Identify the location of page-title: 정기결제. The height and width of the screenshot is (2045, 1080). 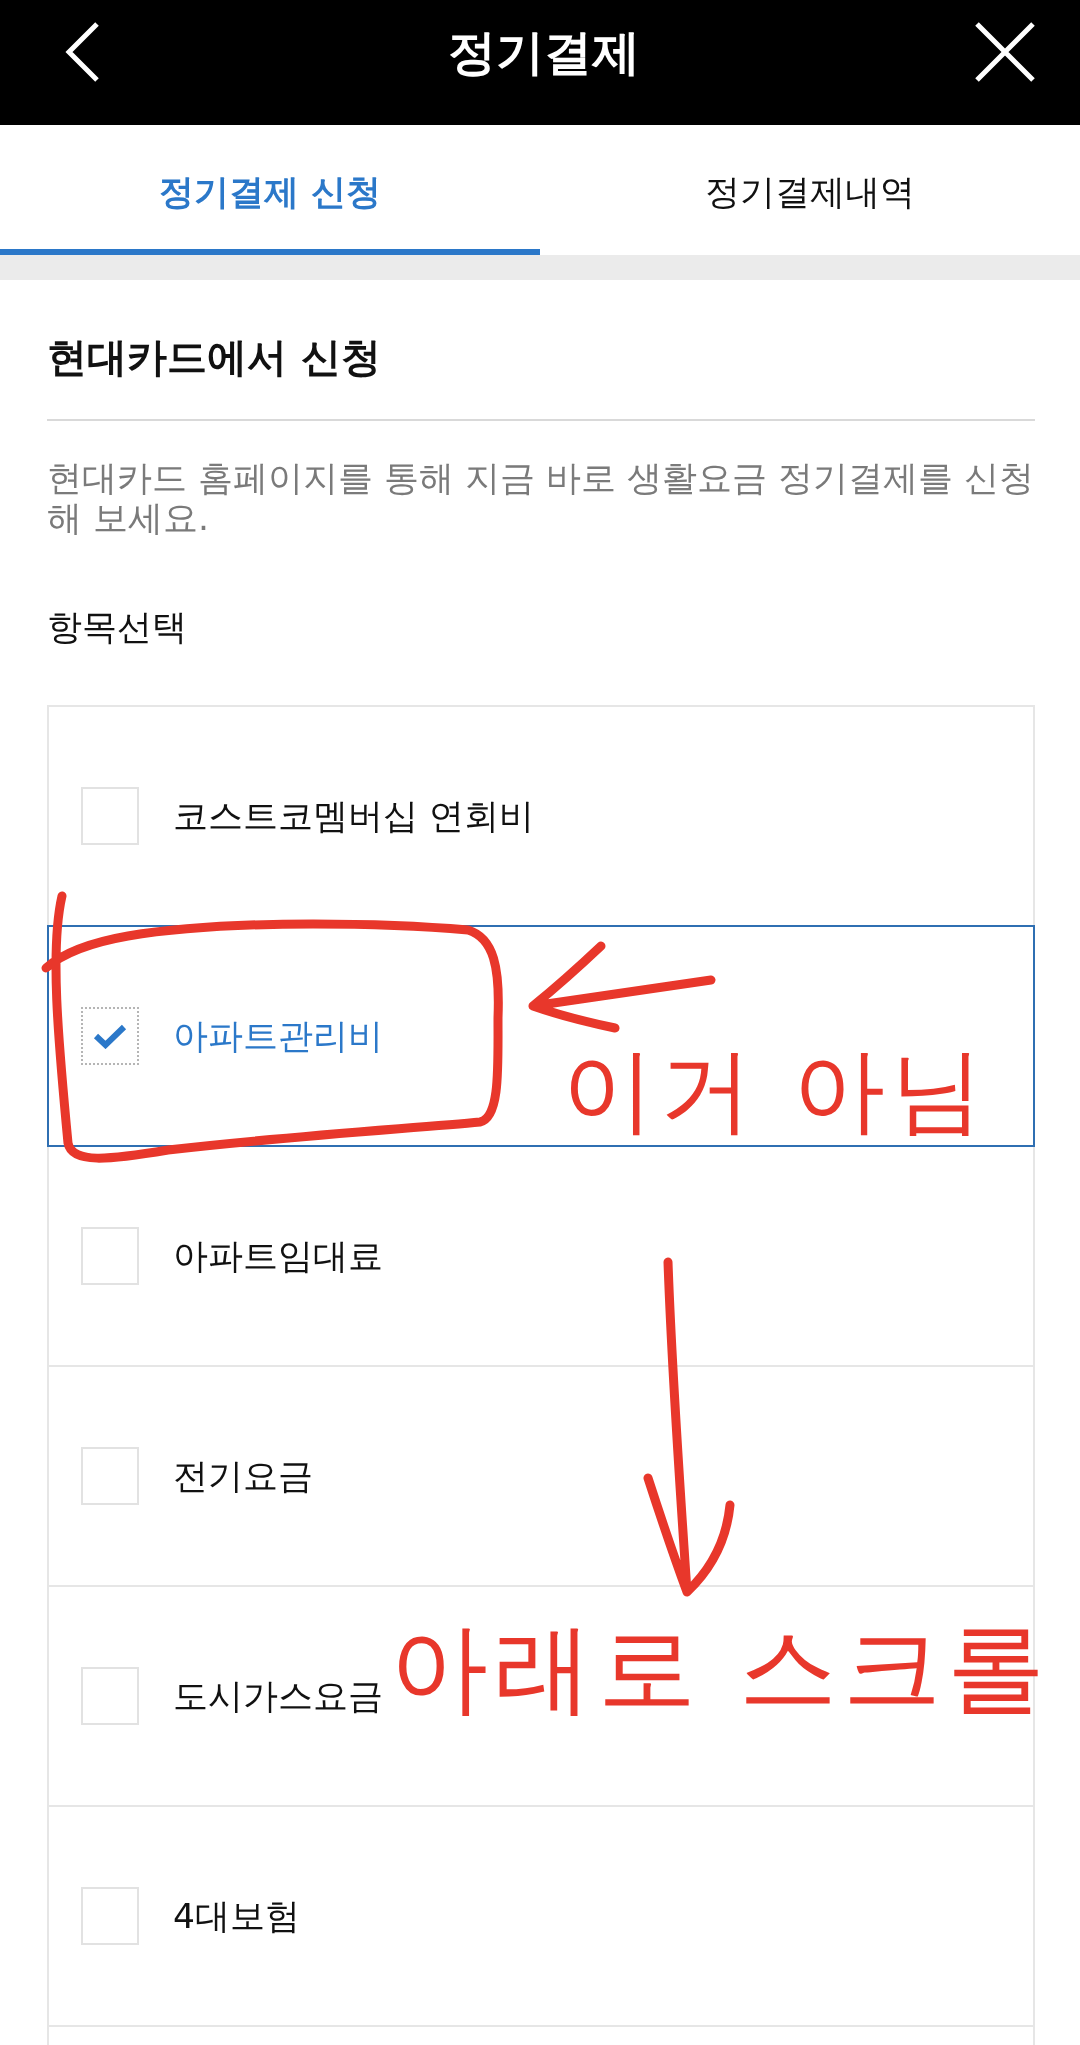
(544, 52).